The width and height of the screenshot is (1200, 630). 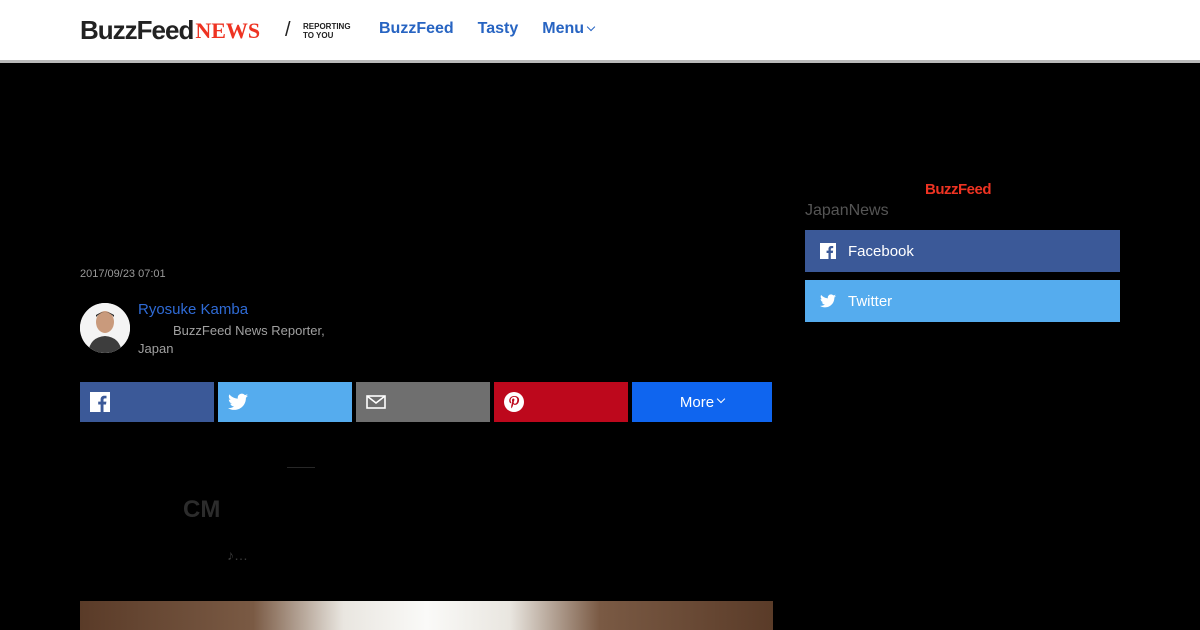 I want to click on main-nav: BuzzFeed Tasty Menu, so click(x=487, y=29).